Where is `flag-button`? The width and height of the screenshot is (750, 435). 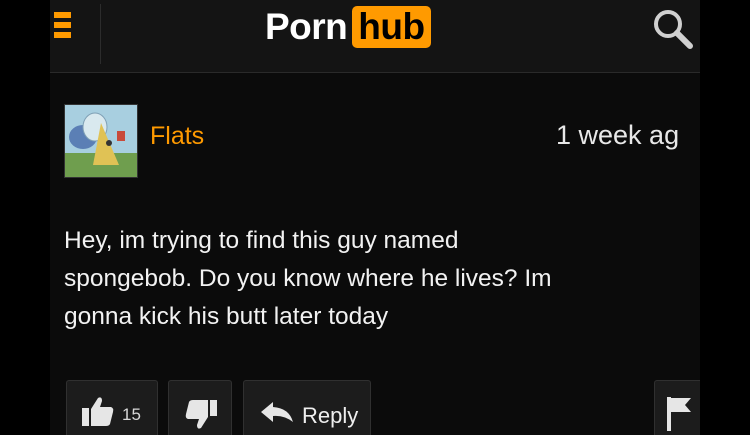
flag-button is located at coordinates (677, 407).